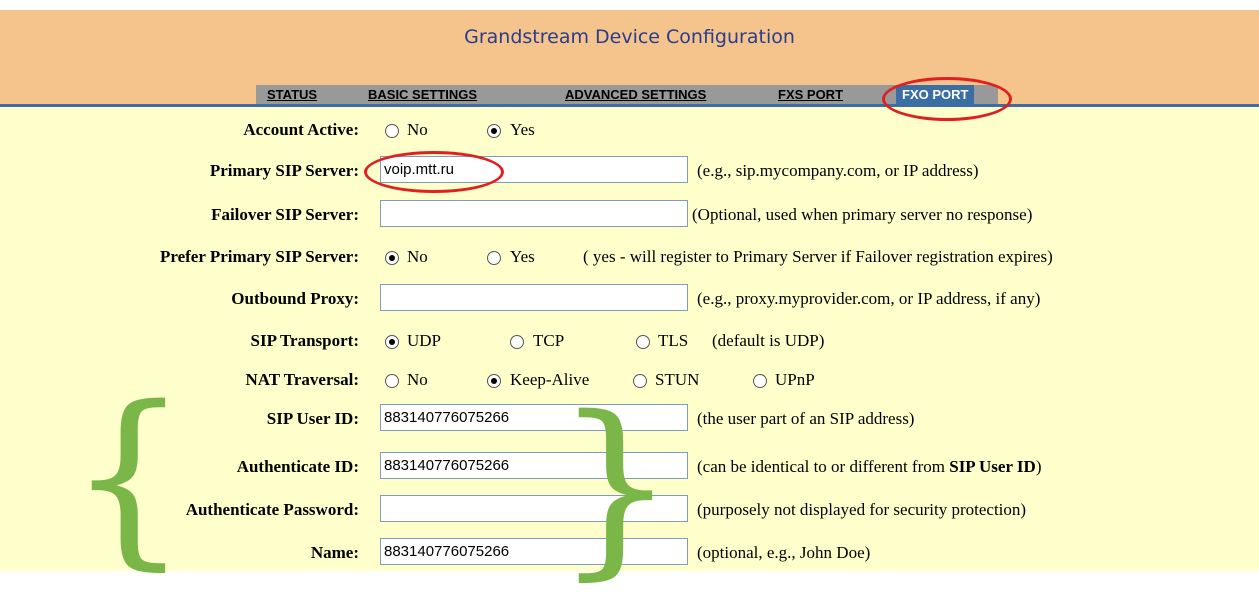  What do you see at coordinates (304, 340) in the screenshot?
I see `sip-transport-label: SIP Transport:` at bounding box center [304, 340].